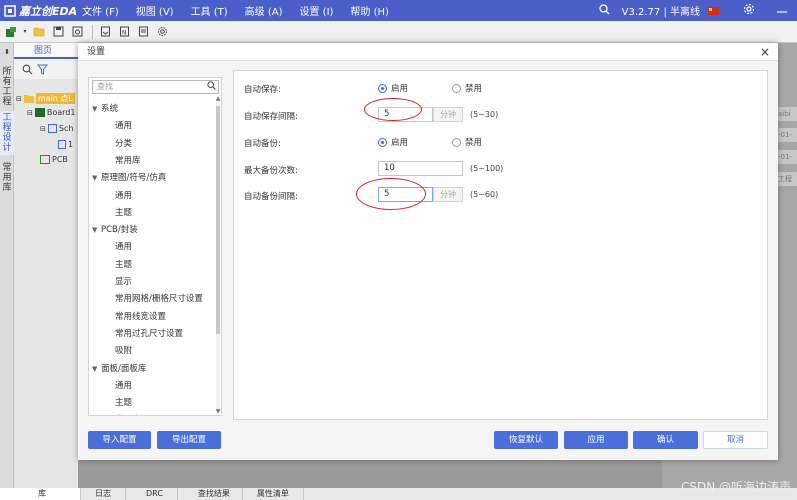 This screenshot has height=500, width=797. I want to click on gear-icon, so click(749, 10).